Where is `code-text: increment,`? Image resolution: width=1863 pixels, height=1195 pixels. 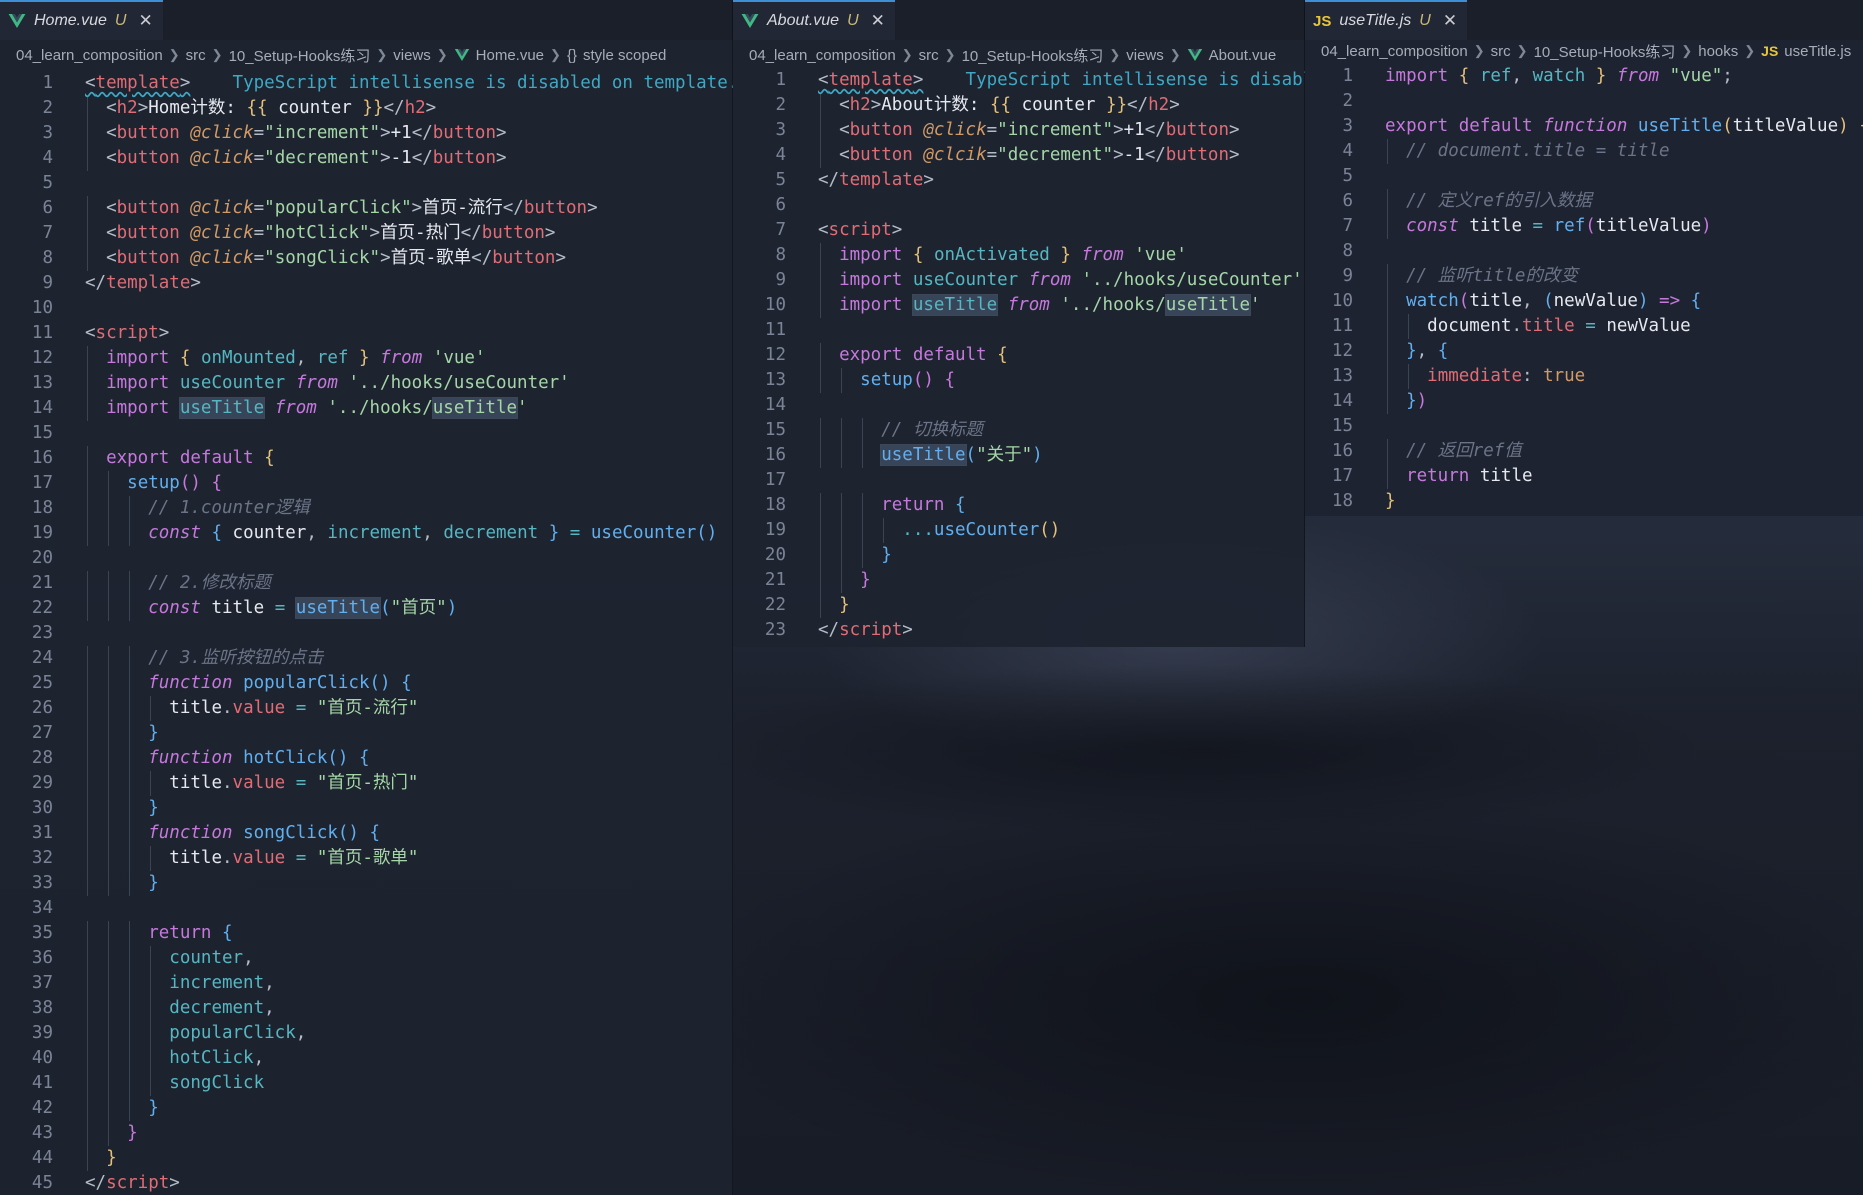
code-text: increment, is located at coordinates (179, 983).